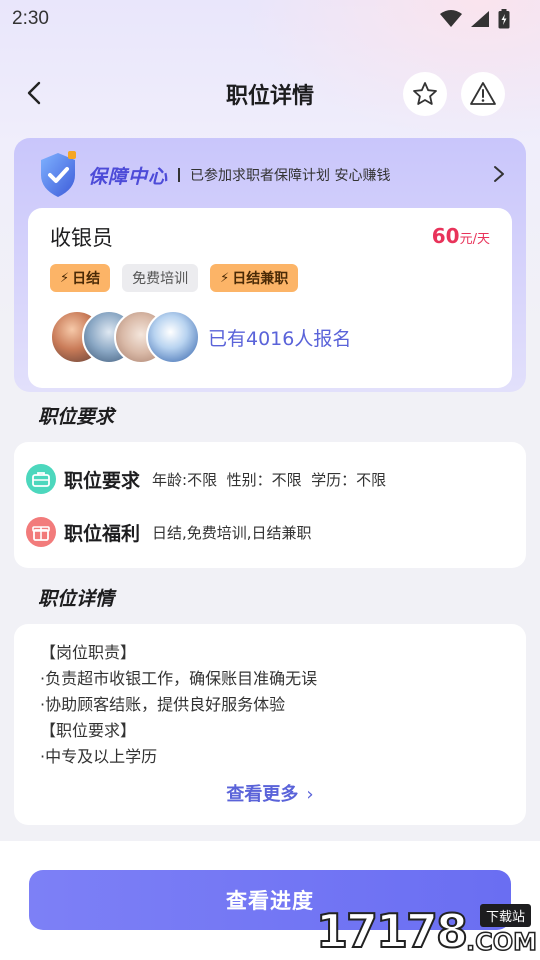  What do you see at coordinates (81, 238) in the screenshot?
I see `job-name: 收银员` at bounding box center [81, 238].